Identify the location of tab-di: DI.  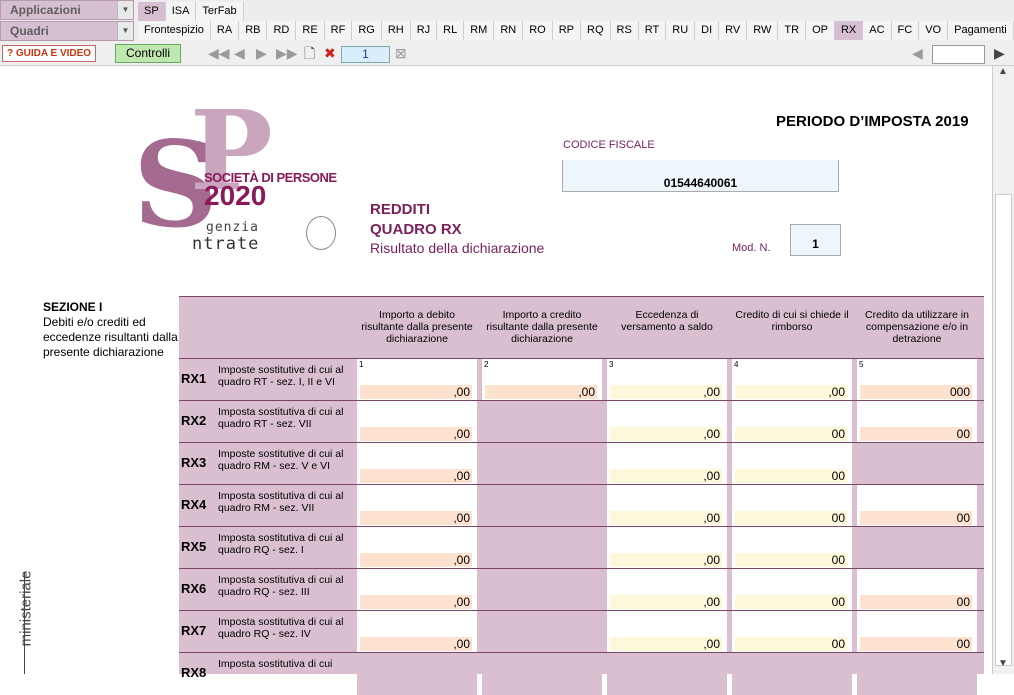
(707, 30).